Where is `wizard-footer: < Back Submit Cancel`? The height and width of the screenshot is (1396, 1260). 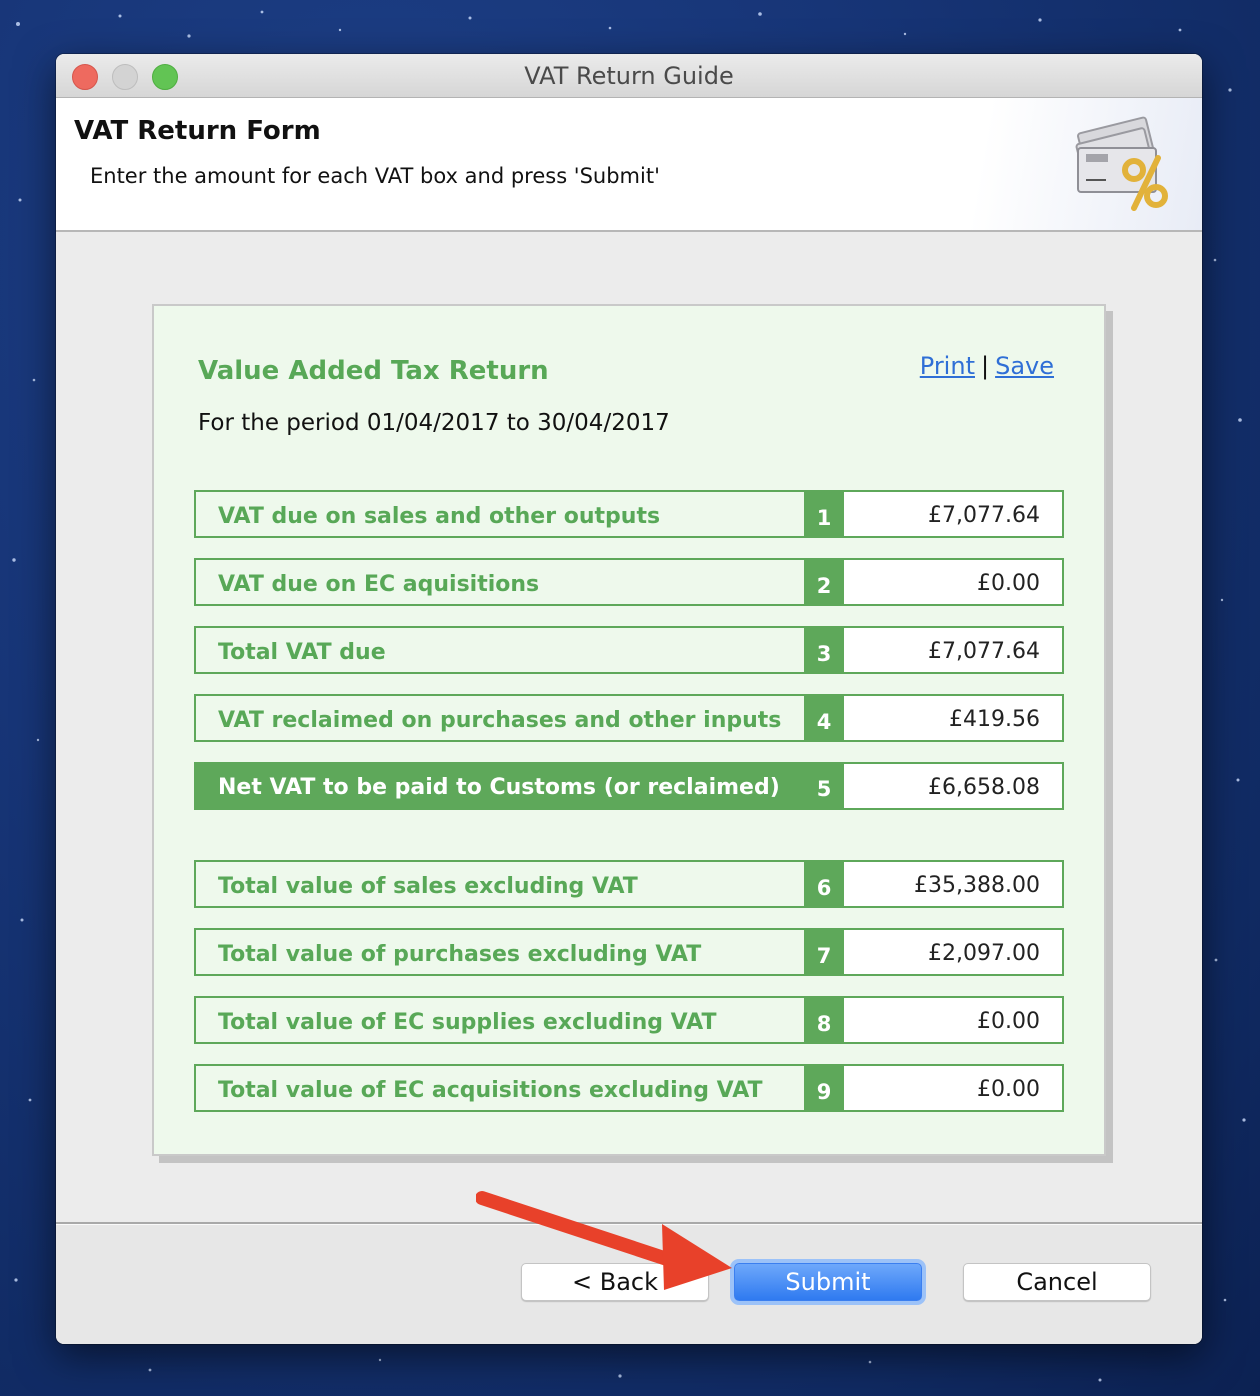 wizard-footer: < Back Submit Cancel is located at coordinates (629, 1284).